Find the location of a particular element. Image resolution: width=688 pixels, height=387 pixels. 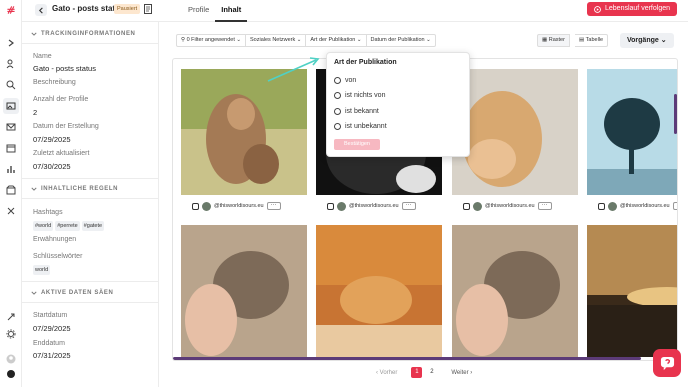

rules-heading: INHALTLICHE REGELN is located at coordinates (80, 189).